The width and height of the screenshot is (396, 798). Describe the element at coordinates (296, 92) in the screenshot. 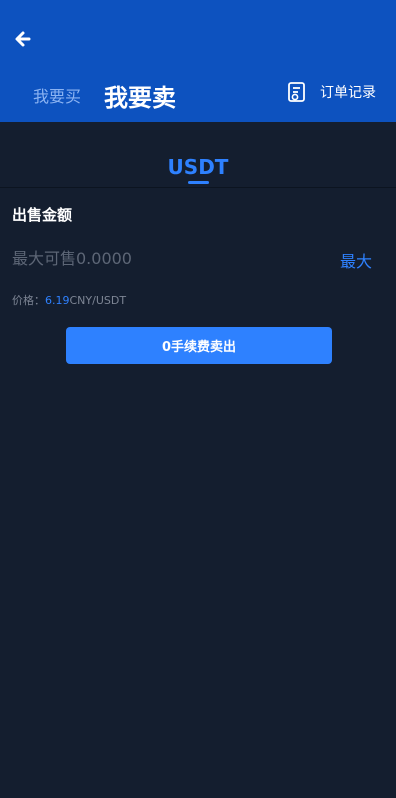

I see `receipt-icon` at that location.